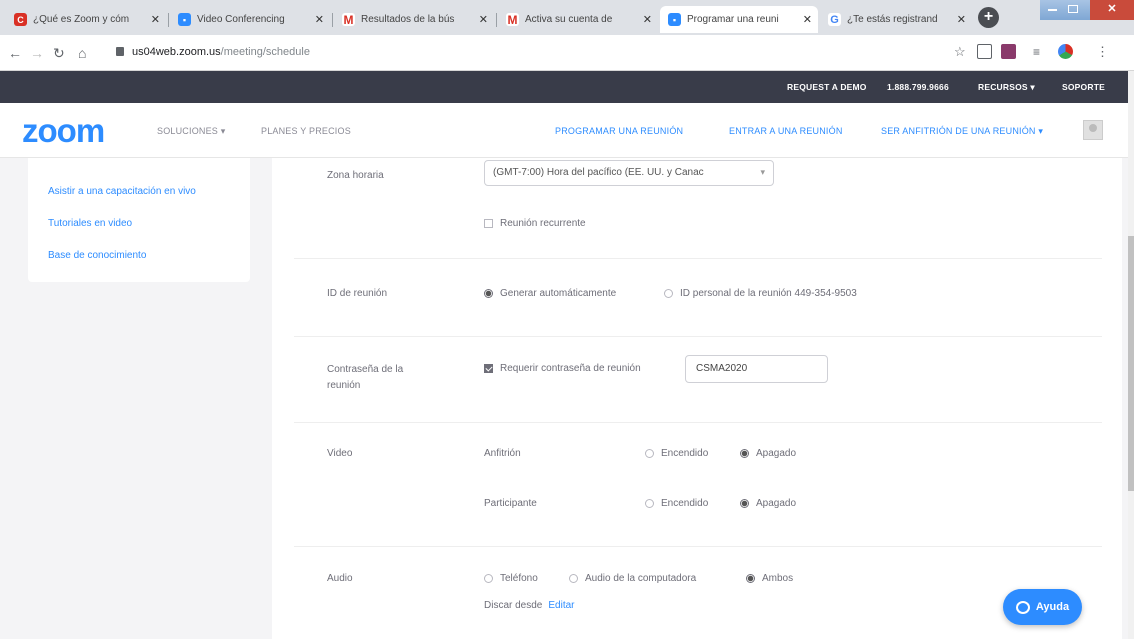  What do you see at coordinates (896, 19) in the screenshot?
I see `browser-tab: G ¿Te estás registrand ✕` at bounding box center [896, 19].